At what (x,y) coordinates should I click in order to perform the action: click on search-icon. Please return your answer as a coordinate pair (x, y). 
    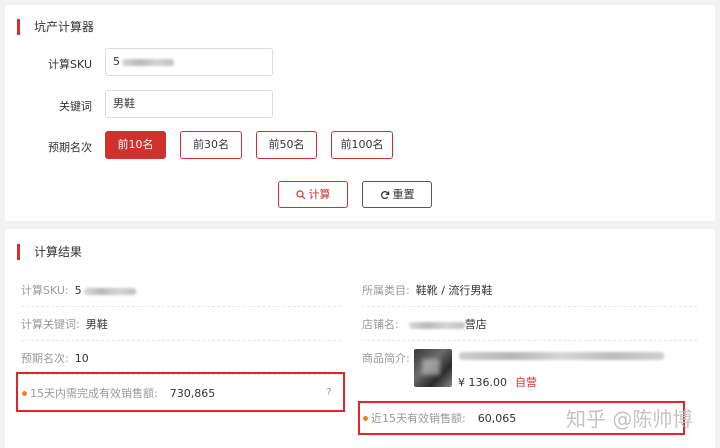
    Looking at the image, I should click on (300, 195).